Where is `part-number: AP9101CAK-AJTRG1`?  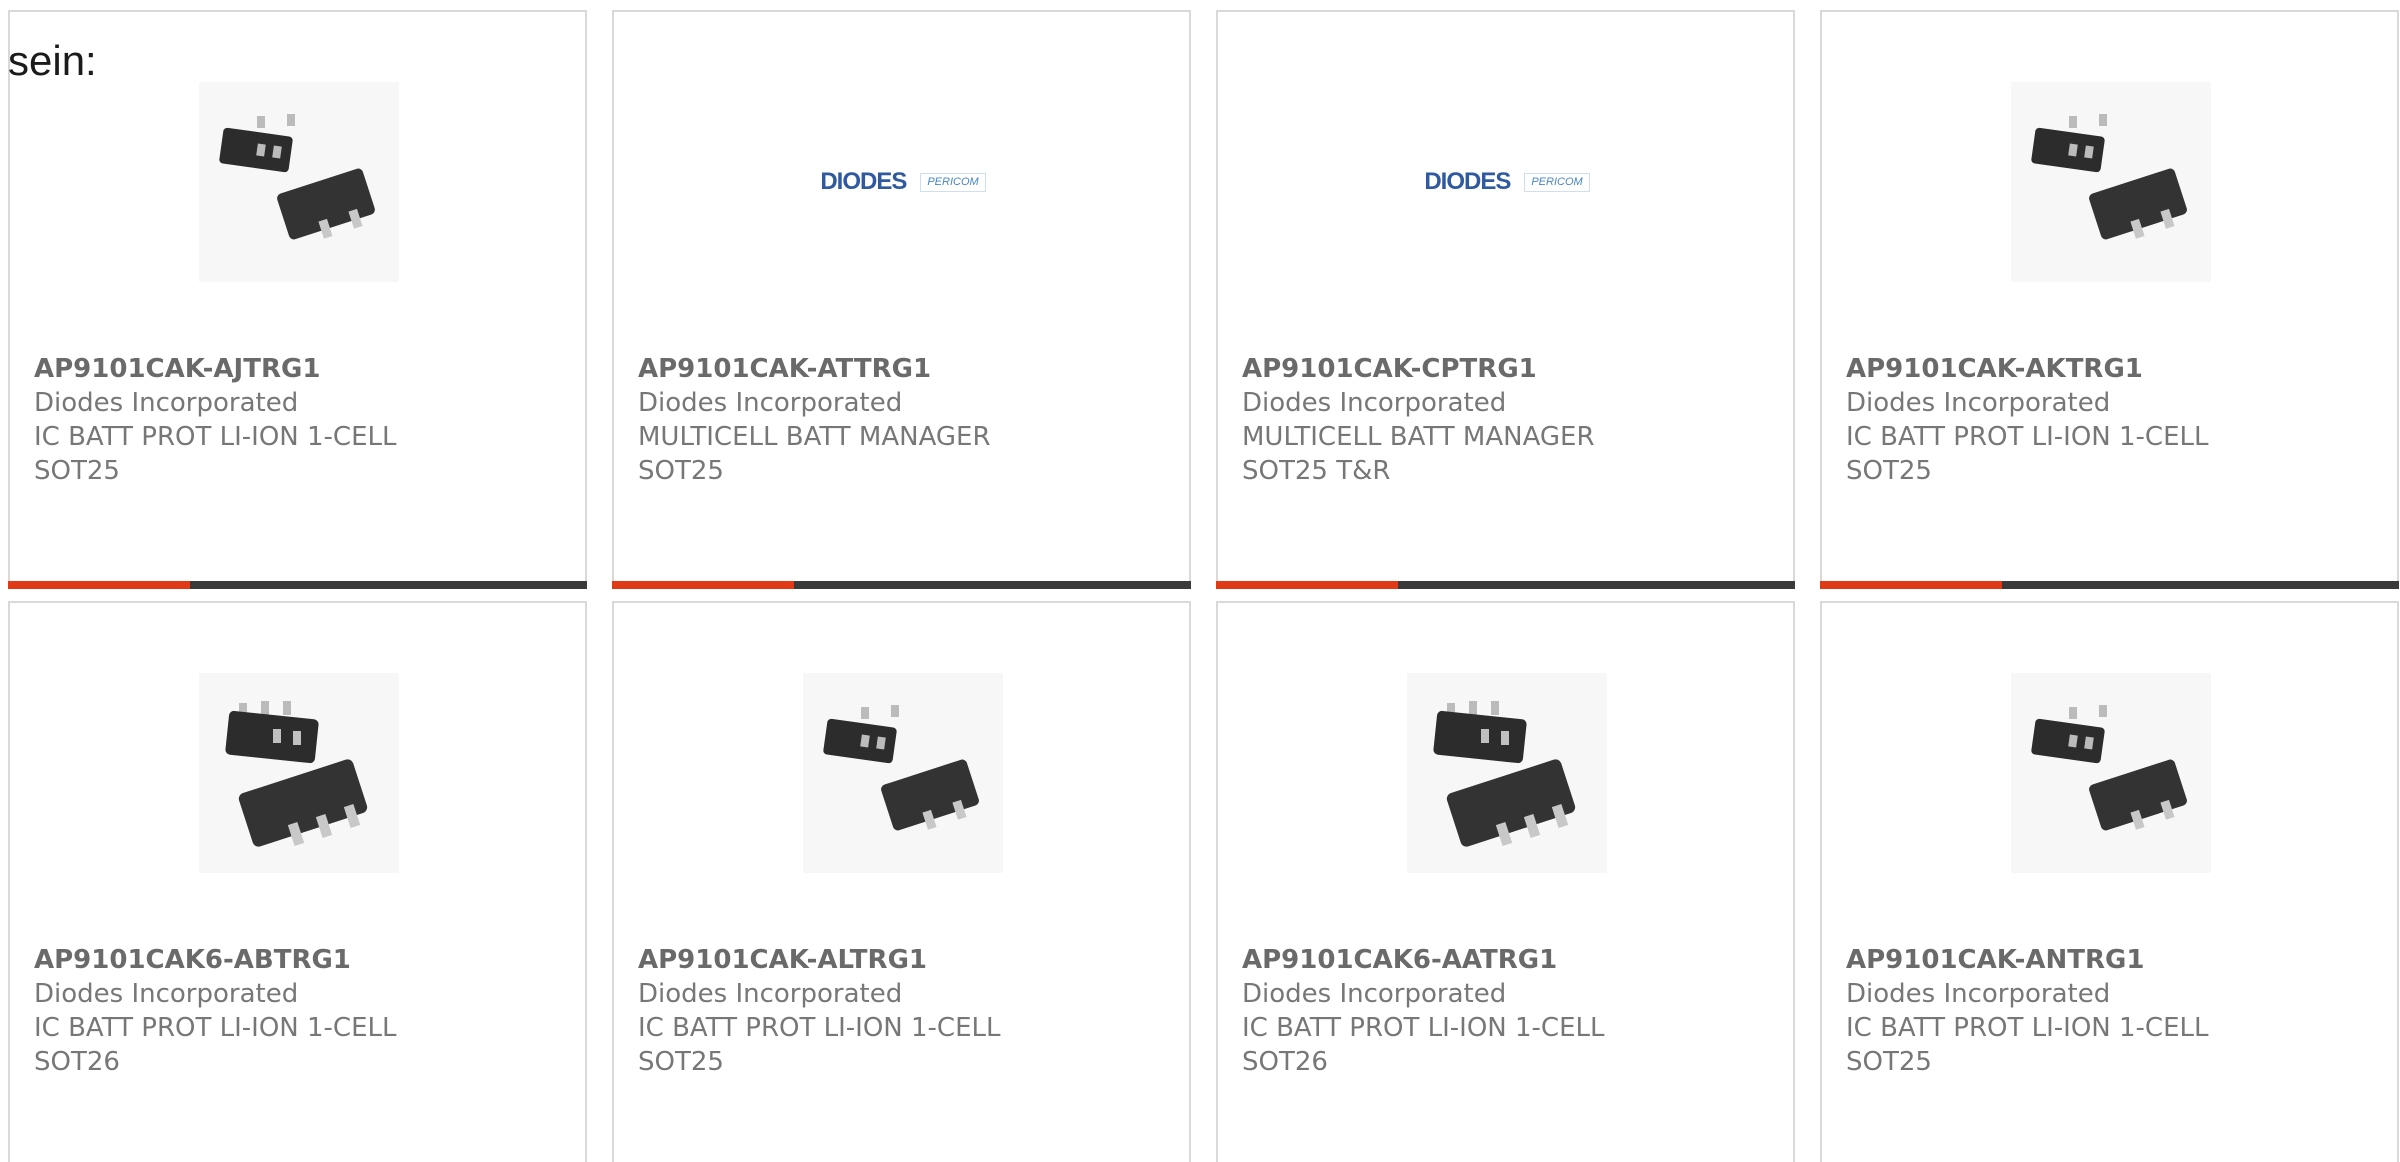
part-number: AP9101CAK-AJTRG1 is located at coordinates (177, 369).